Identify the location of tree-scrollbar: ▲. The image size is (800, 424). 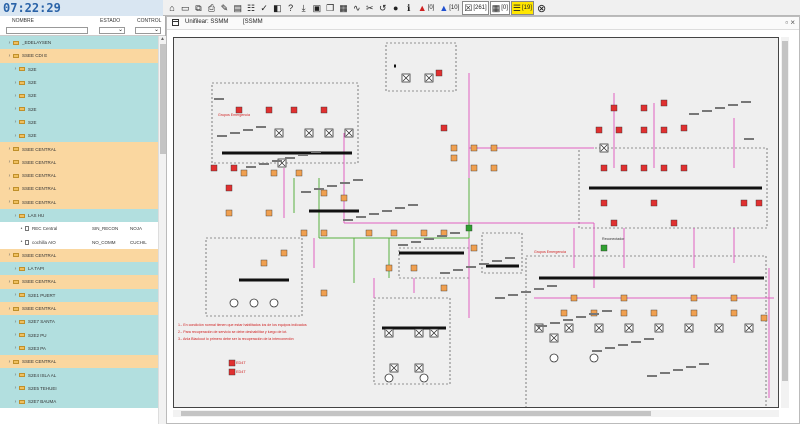
(162, 230).